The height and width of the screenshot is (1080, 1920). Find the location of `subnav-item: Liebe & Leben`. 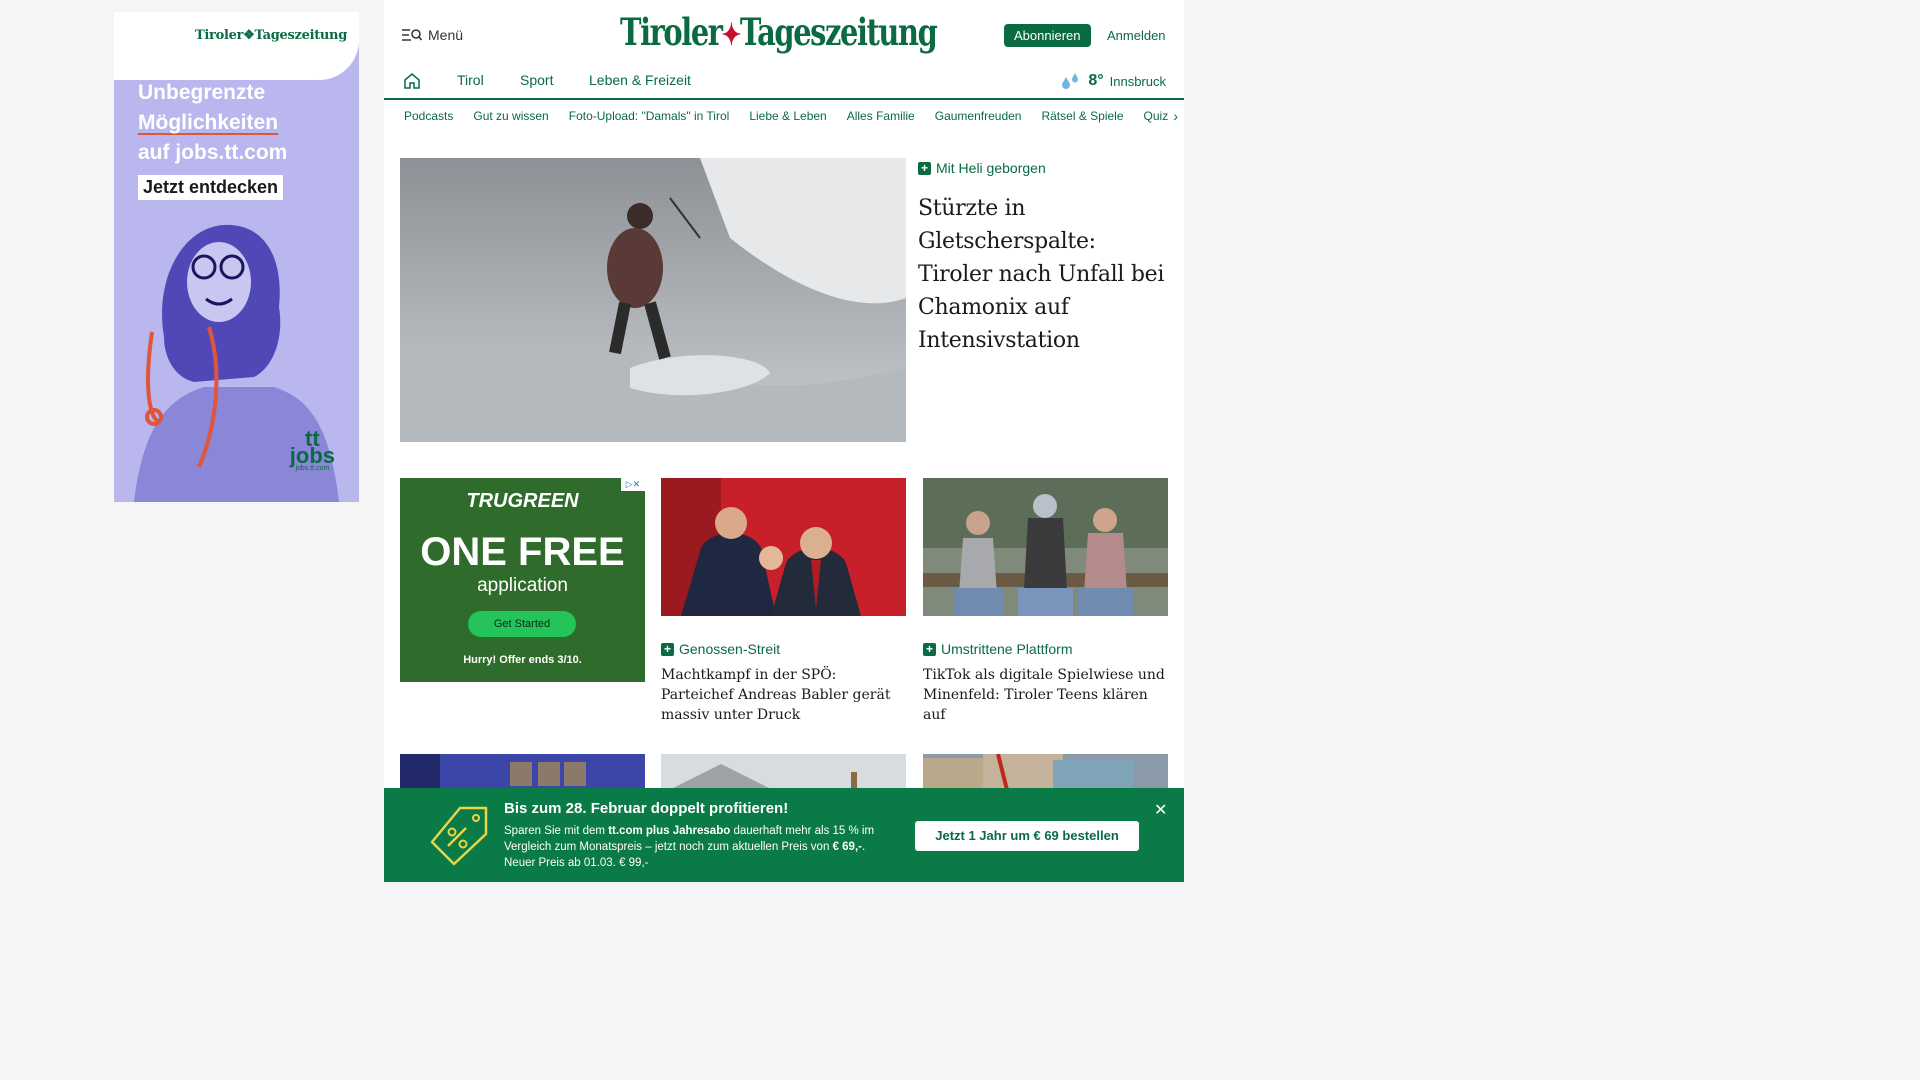

subnav-item: Liebe & Leben is located at coordinates (787, 116).